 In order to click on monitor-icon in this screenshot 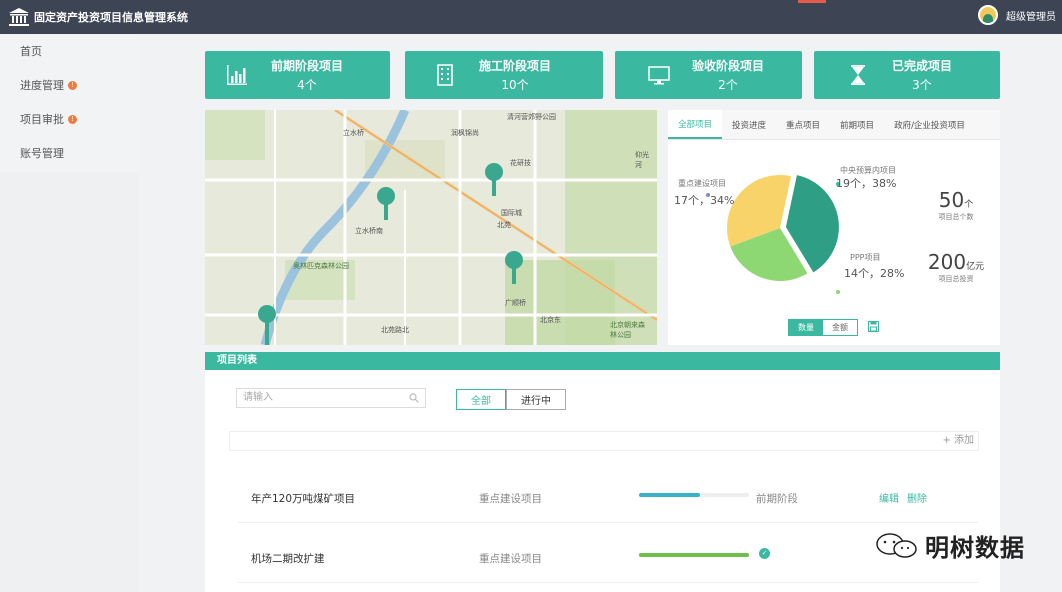, I will do `click(659, 75)`.